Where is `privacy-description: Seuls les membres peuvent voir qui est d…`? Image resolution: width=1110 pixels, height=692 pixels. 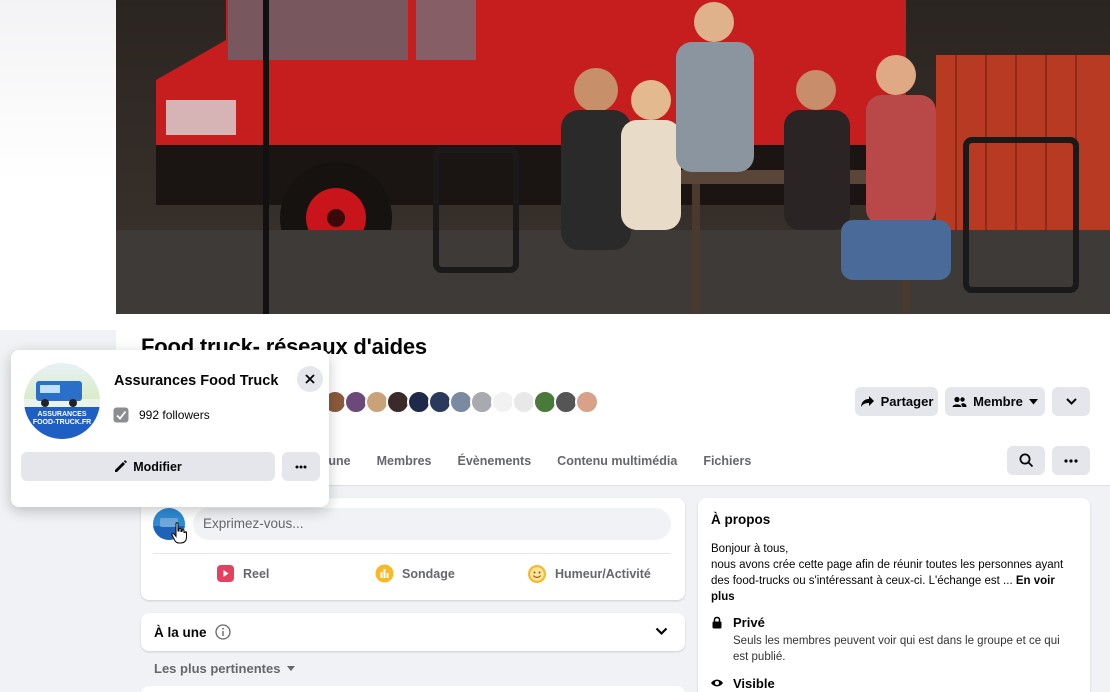
privacy-description: Seuls les membres peuvent voir qui est d… is located at coordinates (896, 649).